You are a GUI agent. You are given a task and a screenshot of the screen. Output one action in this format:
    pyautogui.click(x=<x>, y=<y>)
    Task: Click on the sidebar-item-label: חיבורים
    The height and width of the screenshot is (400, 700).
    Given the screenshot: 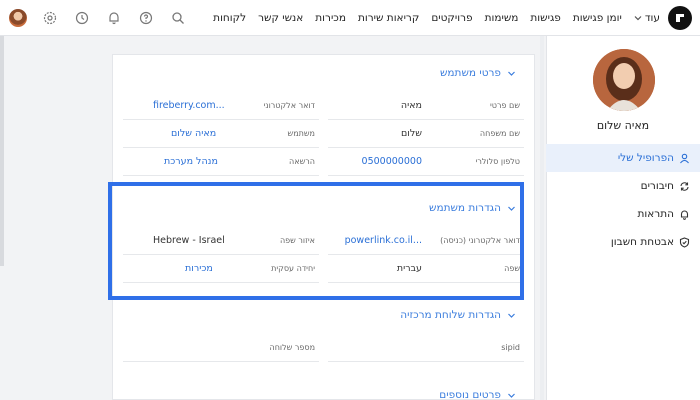 What is the action you would take?
    pyautogui.click(x=657, y=186)
    